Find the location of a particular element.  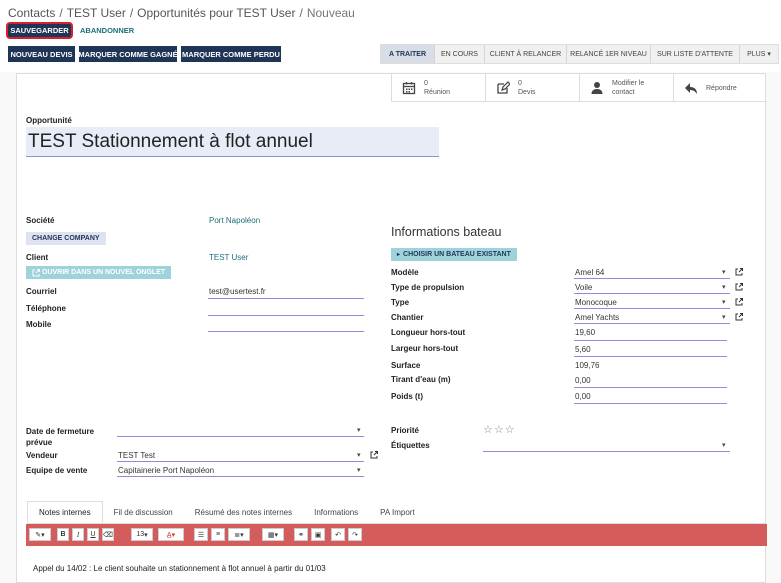

propulsion-dropdown-icon: ▾ is located at coordinates (724, 287).